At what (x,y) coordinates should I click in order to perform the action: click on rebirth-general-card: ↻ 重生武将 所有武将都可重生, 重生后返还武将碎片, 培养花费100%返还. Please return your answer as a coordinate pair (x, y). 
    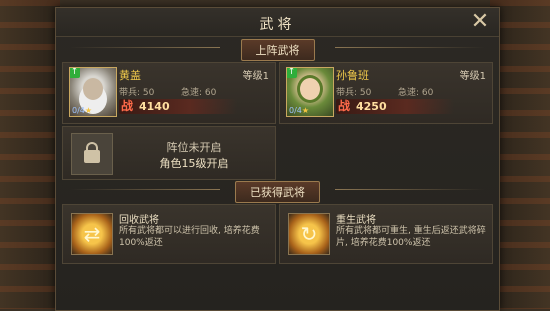
    Looking at the image, I should click on (386, 234).